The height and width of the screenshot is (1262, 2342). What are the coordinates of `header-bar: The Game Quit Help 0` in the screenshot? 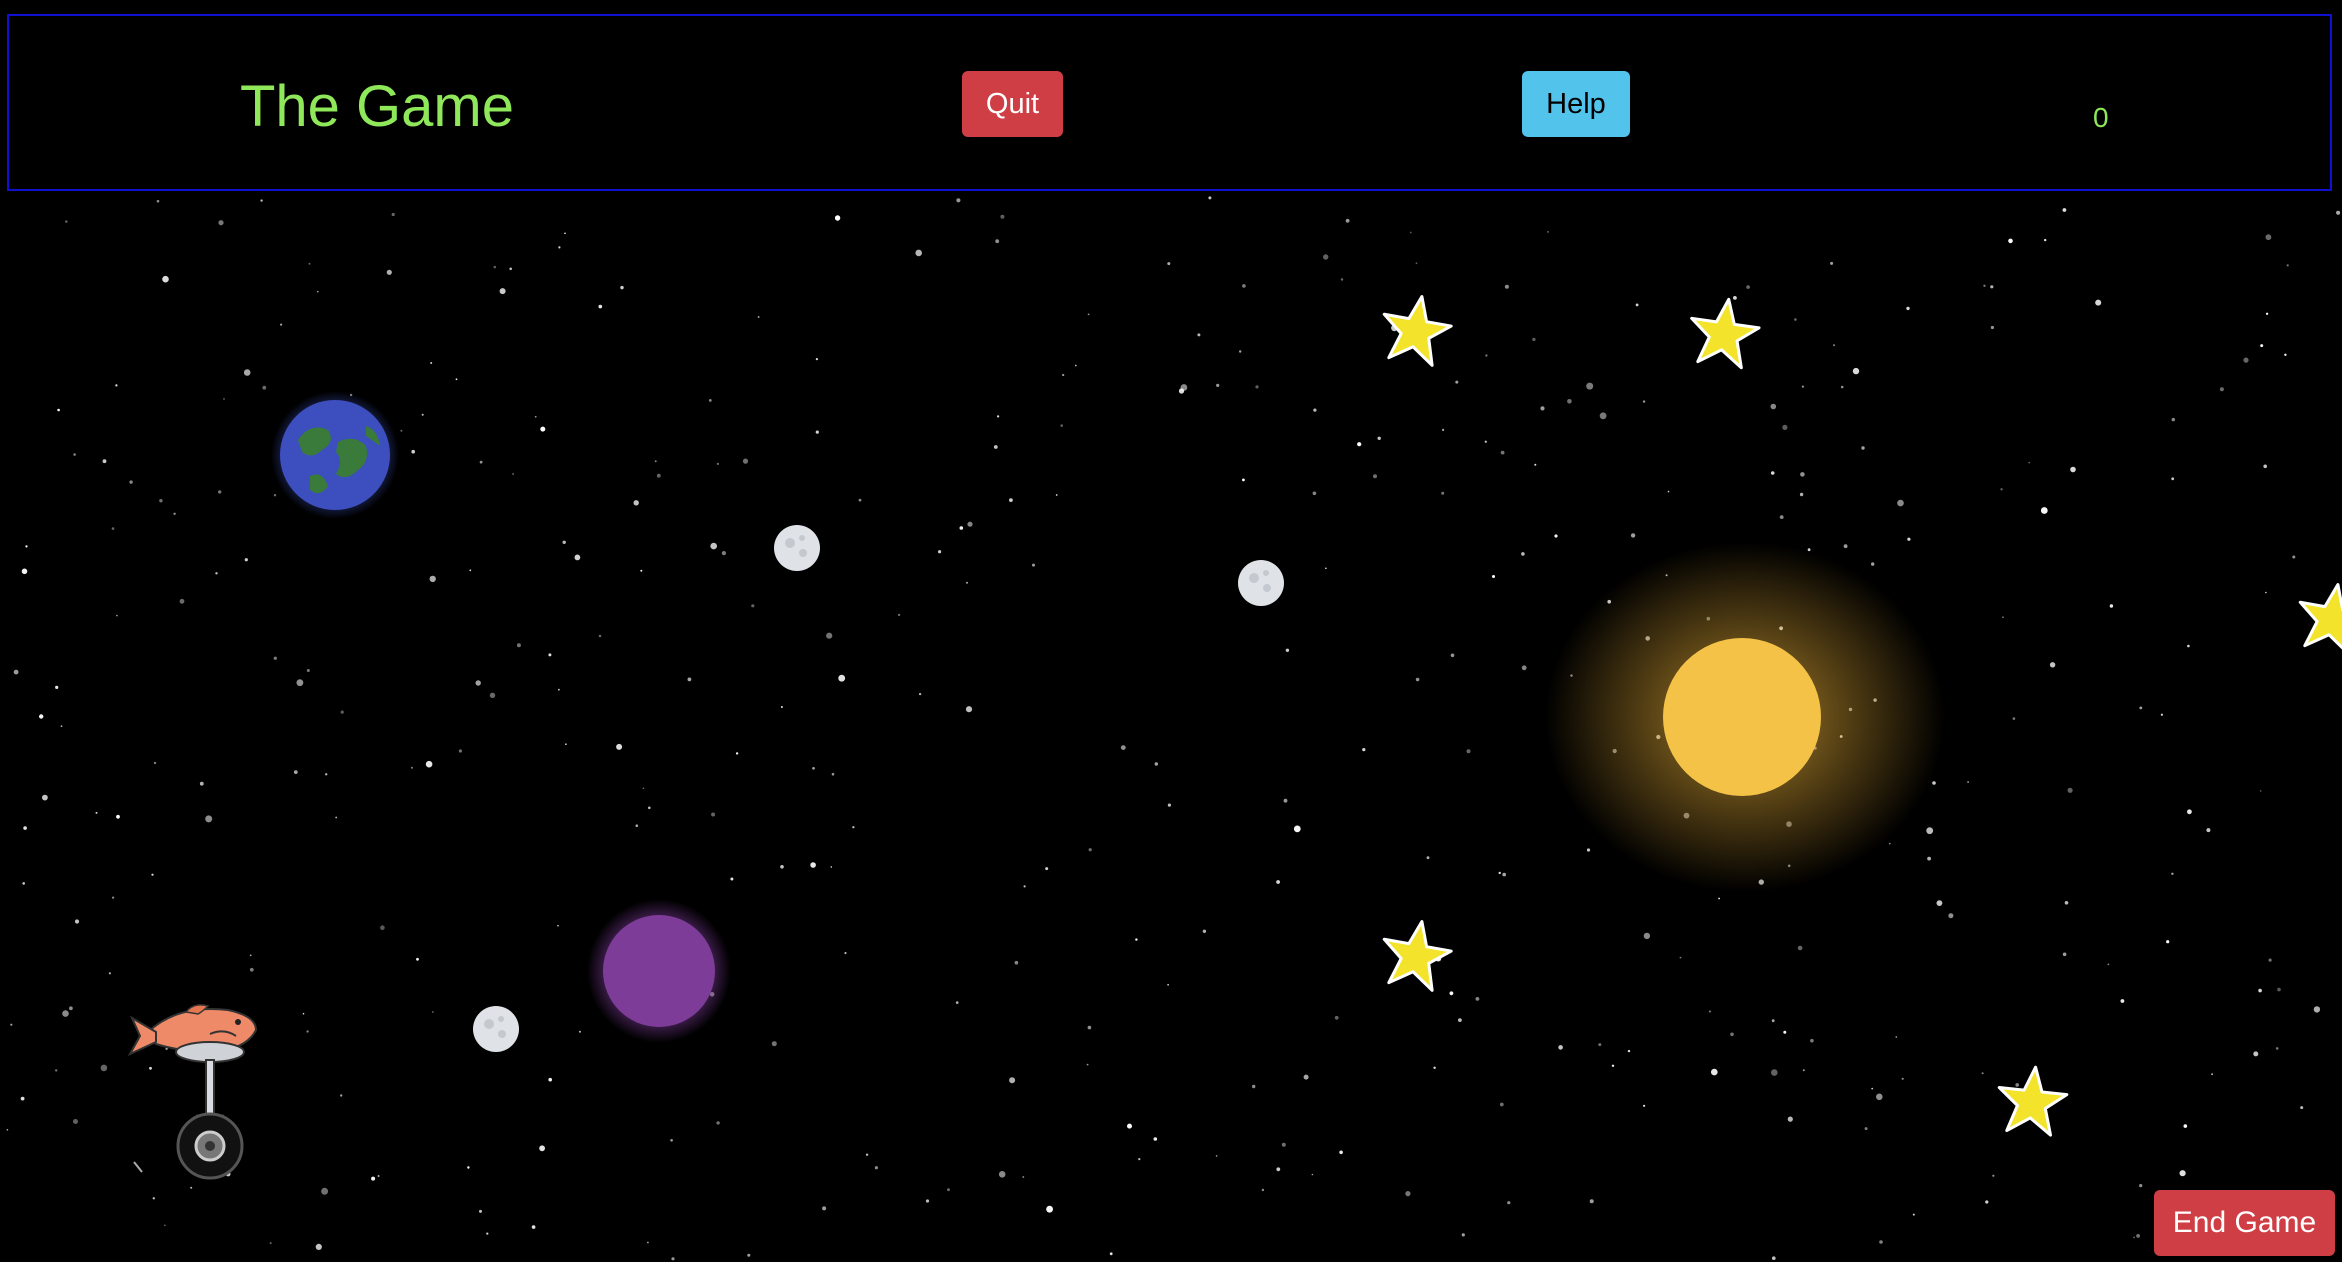 It's located at (1169, 102).